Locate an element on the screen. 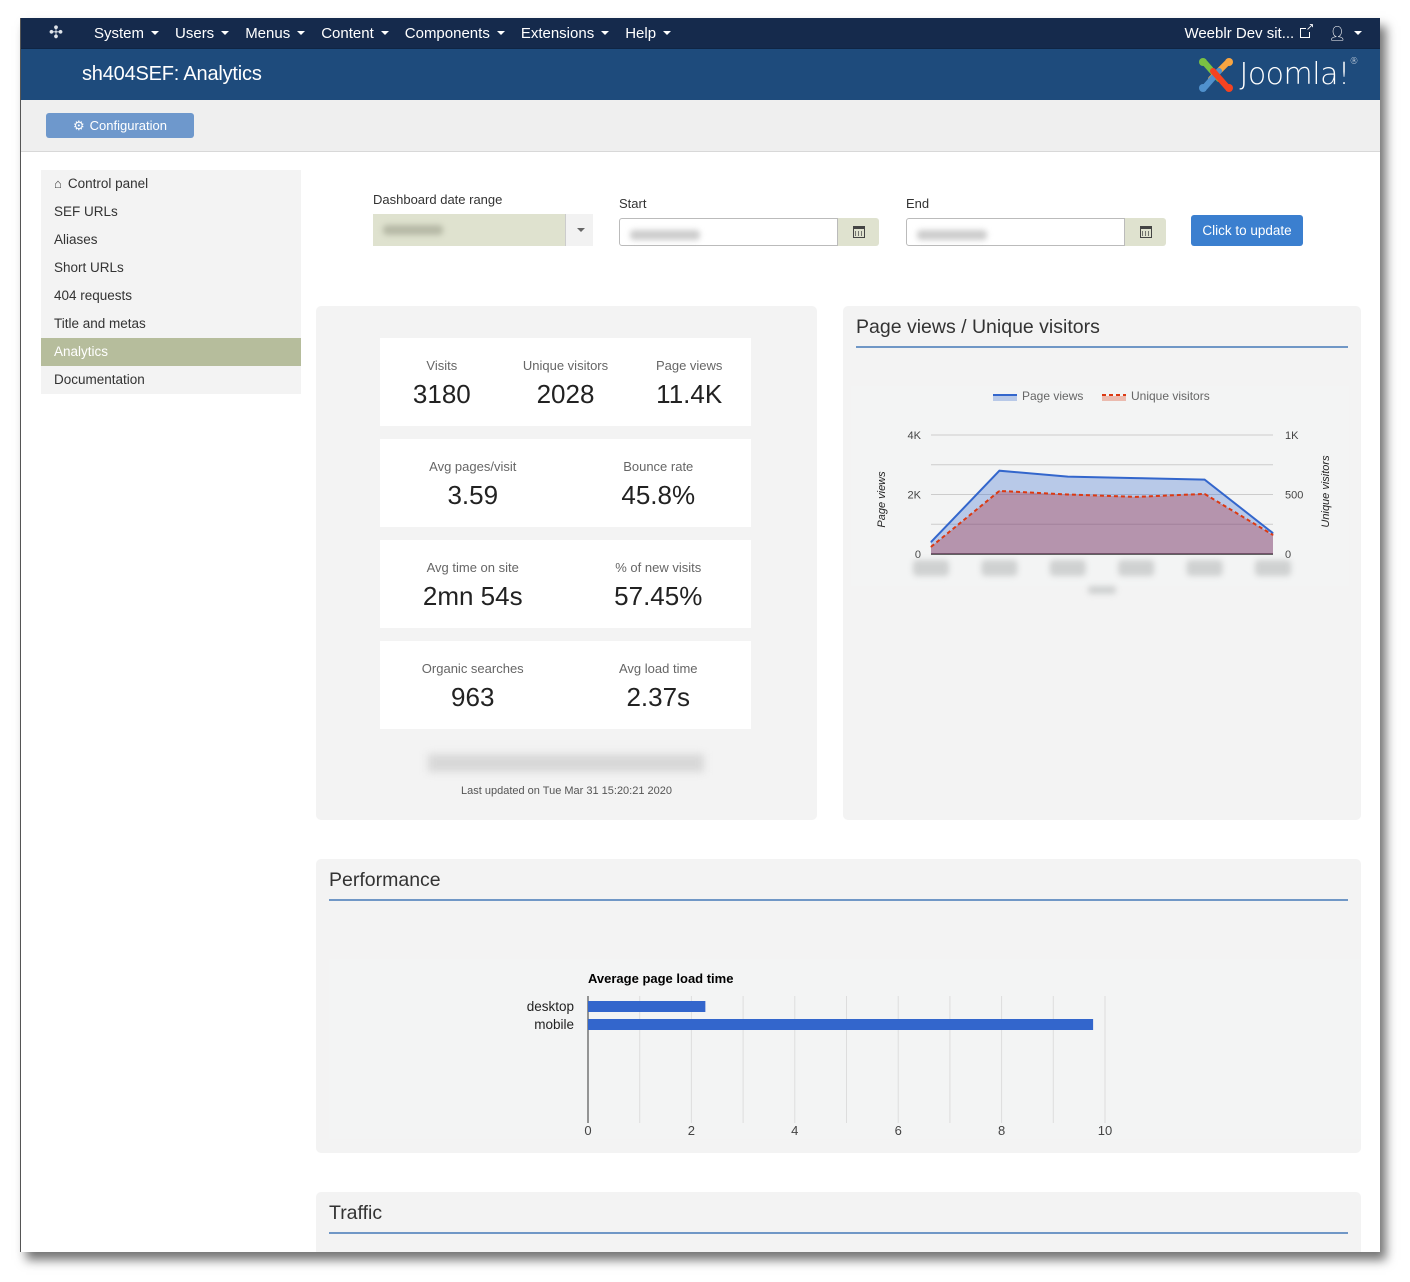 Image resolution: width=1410 pixels, height=1282 pixels. sidebar-item-label: SEF URLs is located at coordinates (86, 211).